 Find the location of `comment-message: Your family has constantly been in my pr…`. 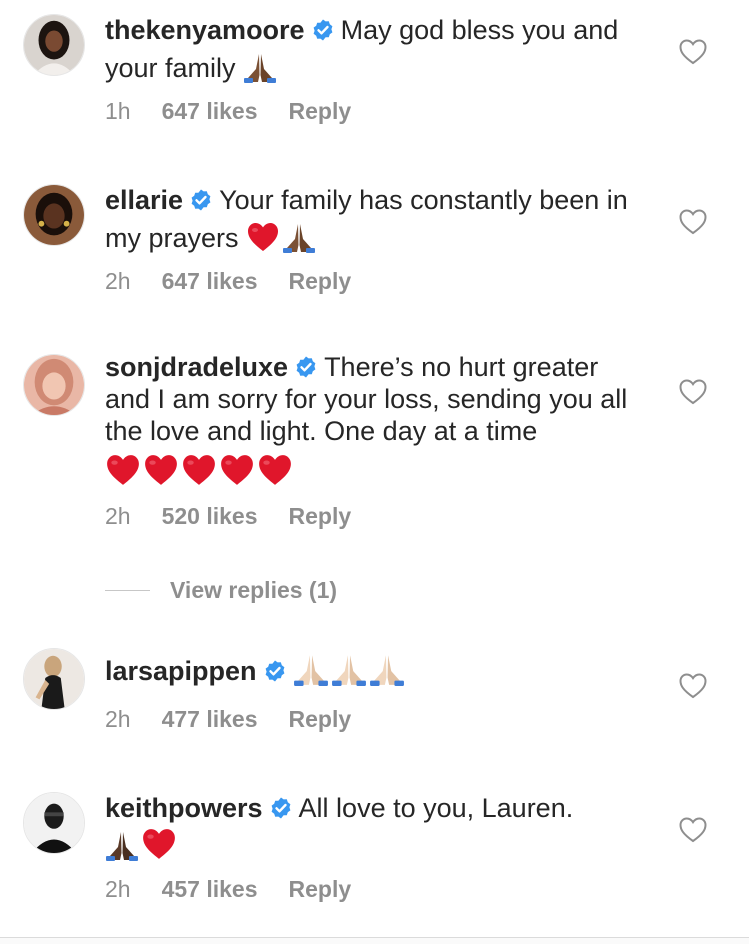

comment-message: Your family has constantly been in my pr… is located at coordinates (366, 219).